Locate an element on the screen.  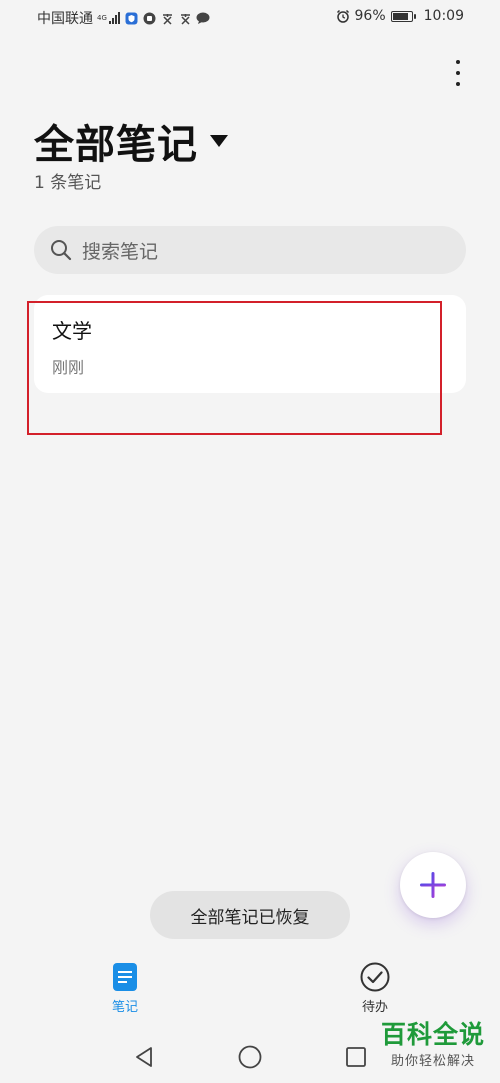
more-options-button is located at coordinates (458, 73).